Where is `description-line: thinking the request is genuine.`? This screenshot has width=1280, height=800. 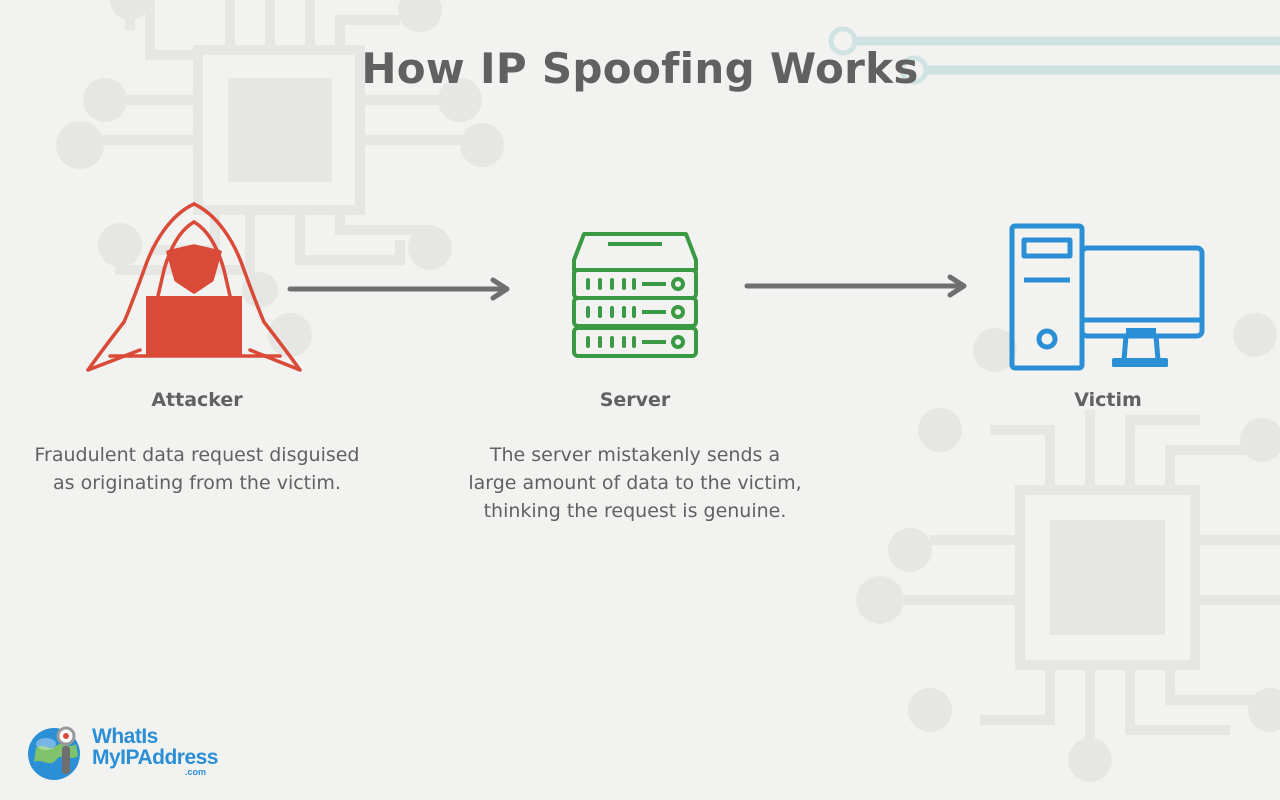
description-line: thinking the request is genuine. is located at coordinates (635, 511).